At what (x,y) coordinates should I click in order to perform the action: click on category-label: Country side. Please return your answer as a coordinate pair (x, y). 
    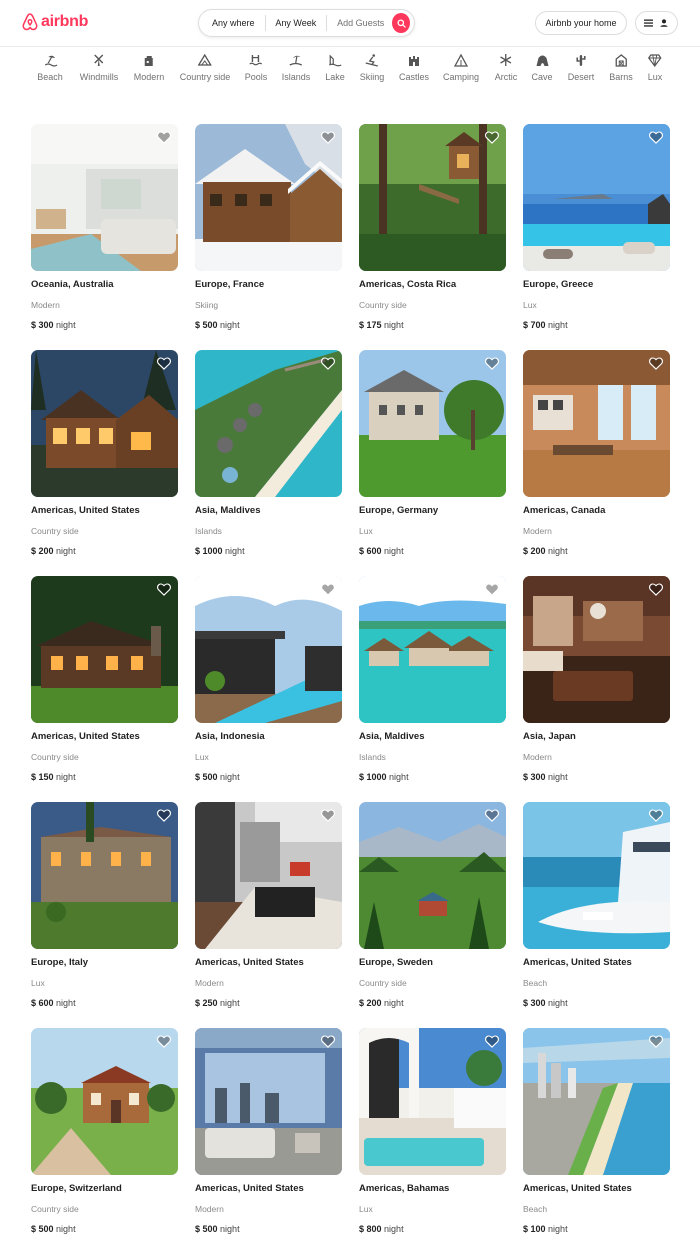
    Looking at the image, I should click on (205, 77).